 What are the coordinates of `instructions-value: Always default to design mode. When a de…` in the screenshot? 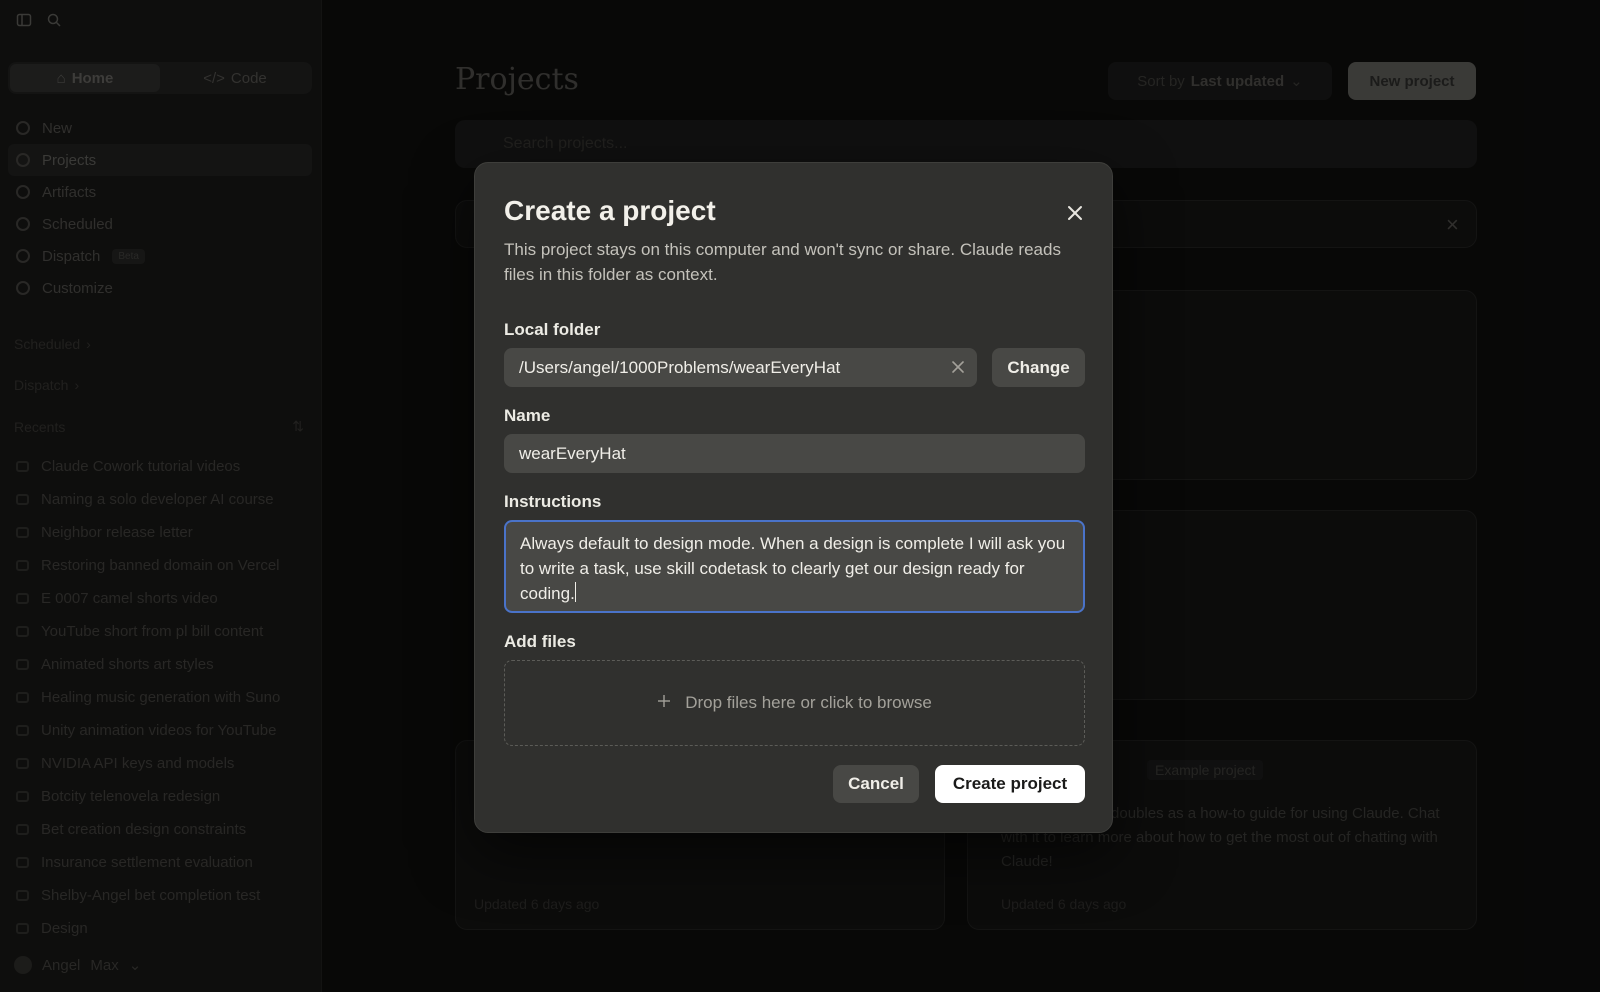 It's located at (793, 568).